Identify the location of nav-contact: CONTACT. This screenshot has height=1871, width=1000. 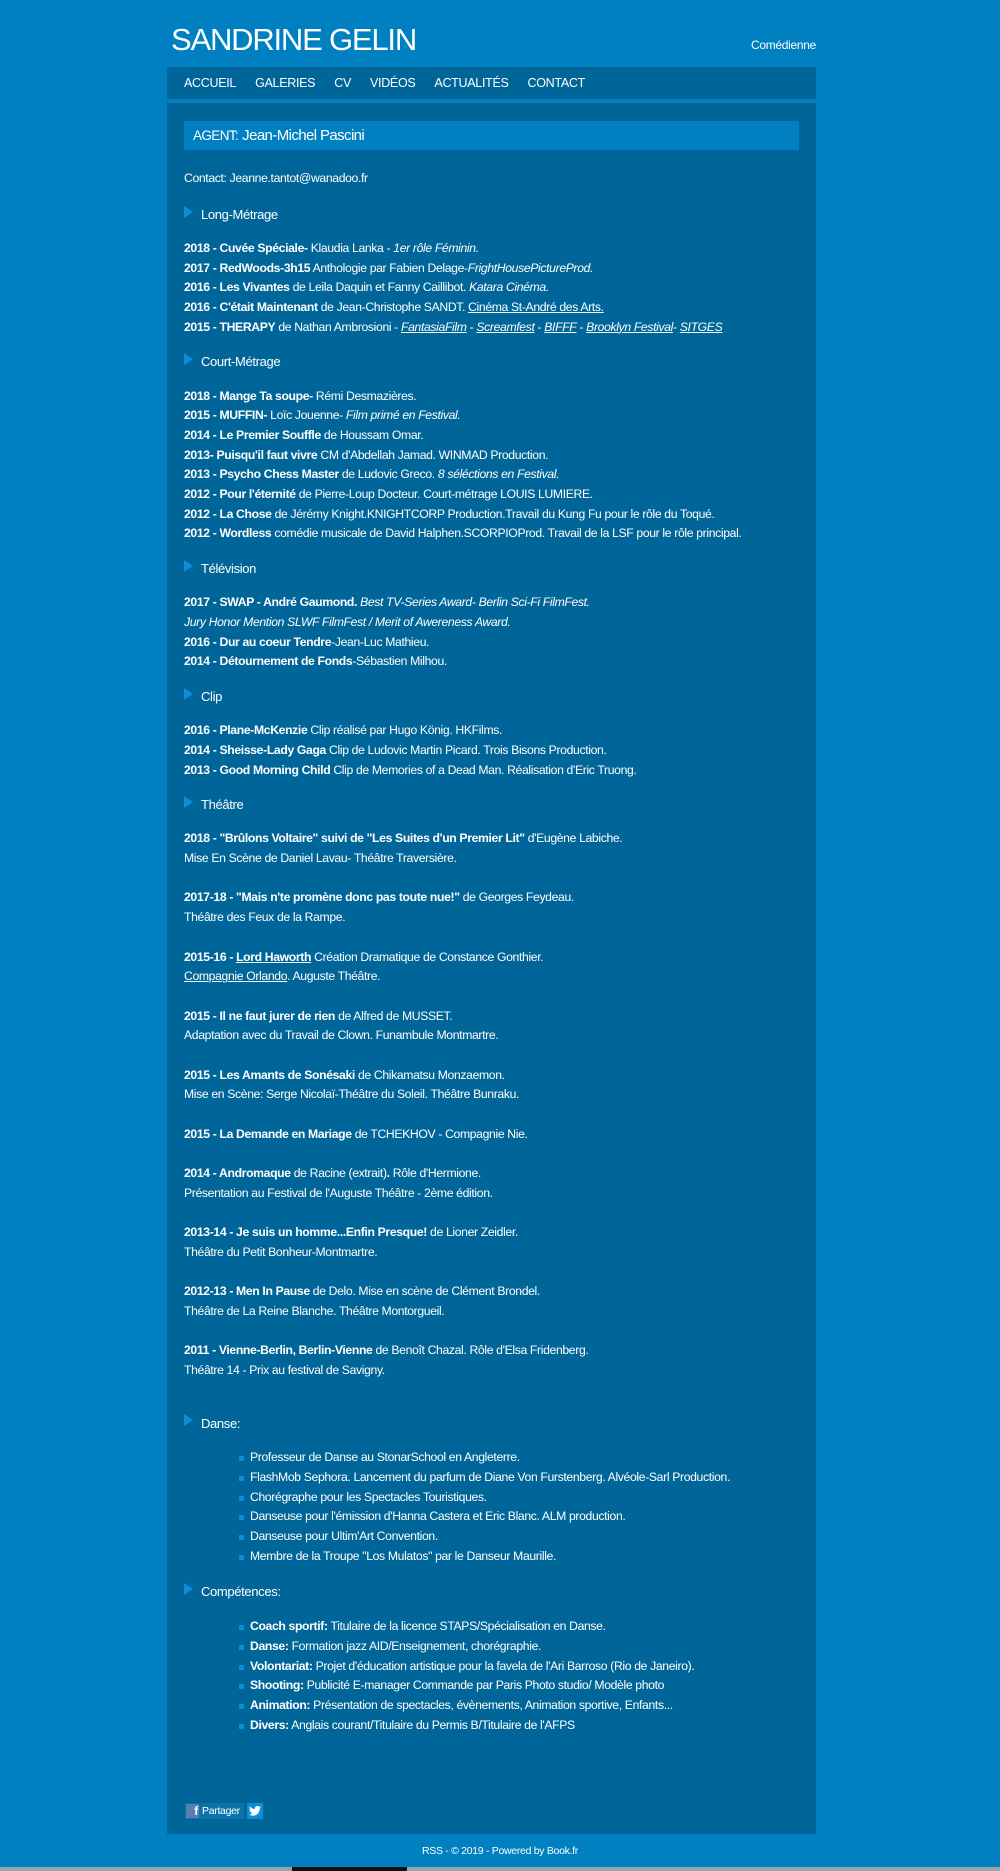
(557, 83).